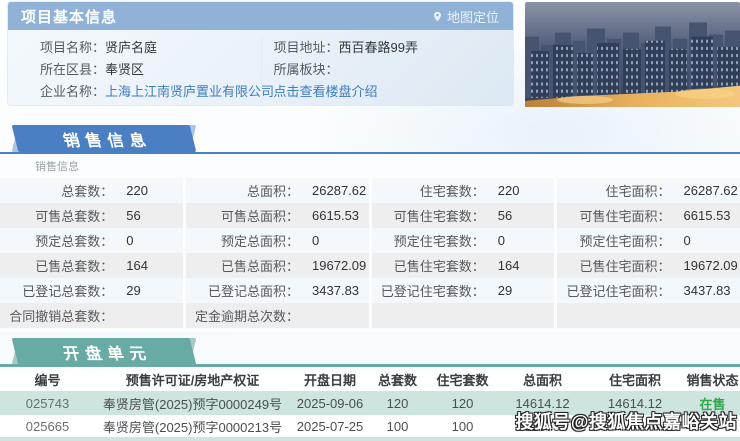 The image size is (740, 441). Describe the element at coordinates (189, 91) in the screenshot. I see `company-link: 上海上江南贤庐置业有限公司` at that location.